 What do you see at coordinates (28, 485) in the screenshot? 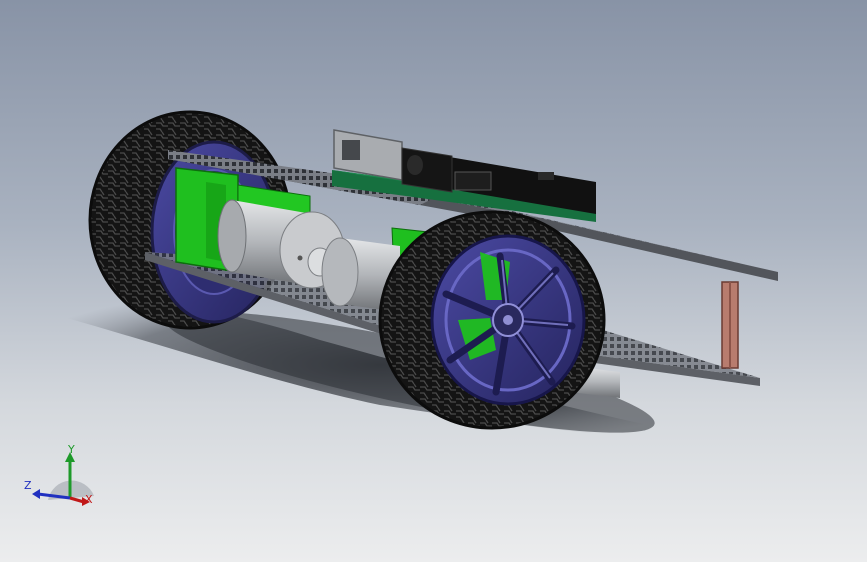
I see `triad-z-label: Z` at bounding box center [28, 485].